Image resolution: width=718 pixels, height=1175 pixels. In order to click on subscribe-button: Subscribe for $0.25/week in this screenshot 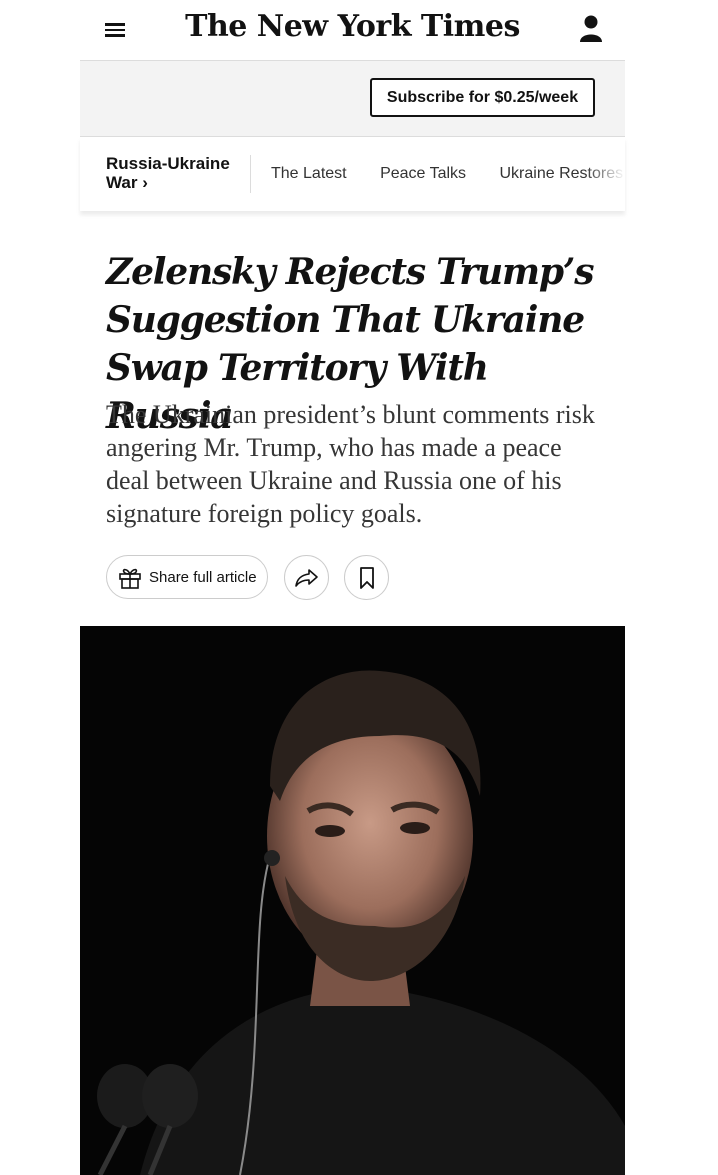, I will do `click(482, 97)`.